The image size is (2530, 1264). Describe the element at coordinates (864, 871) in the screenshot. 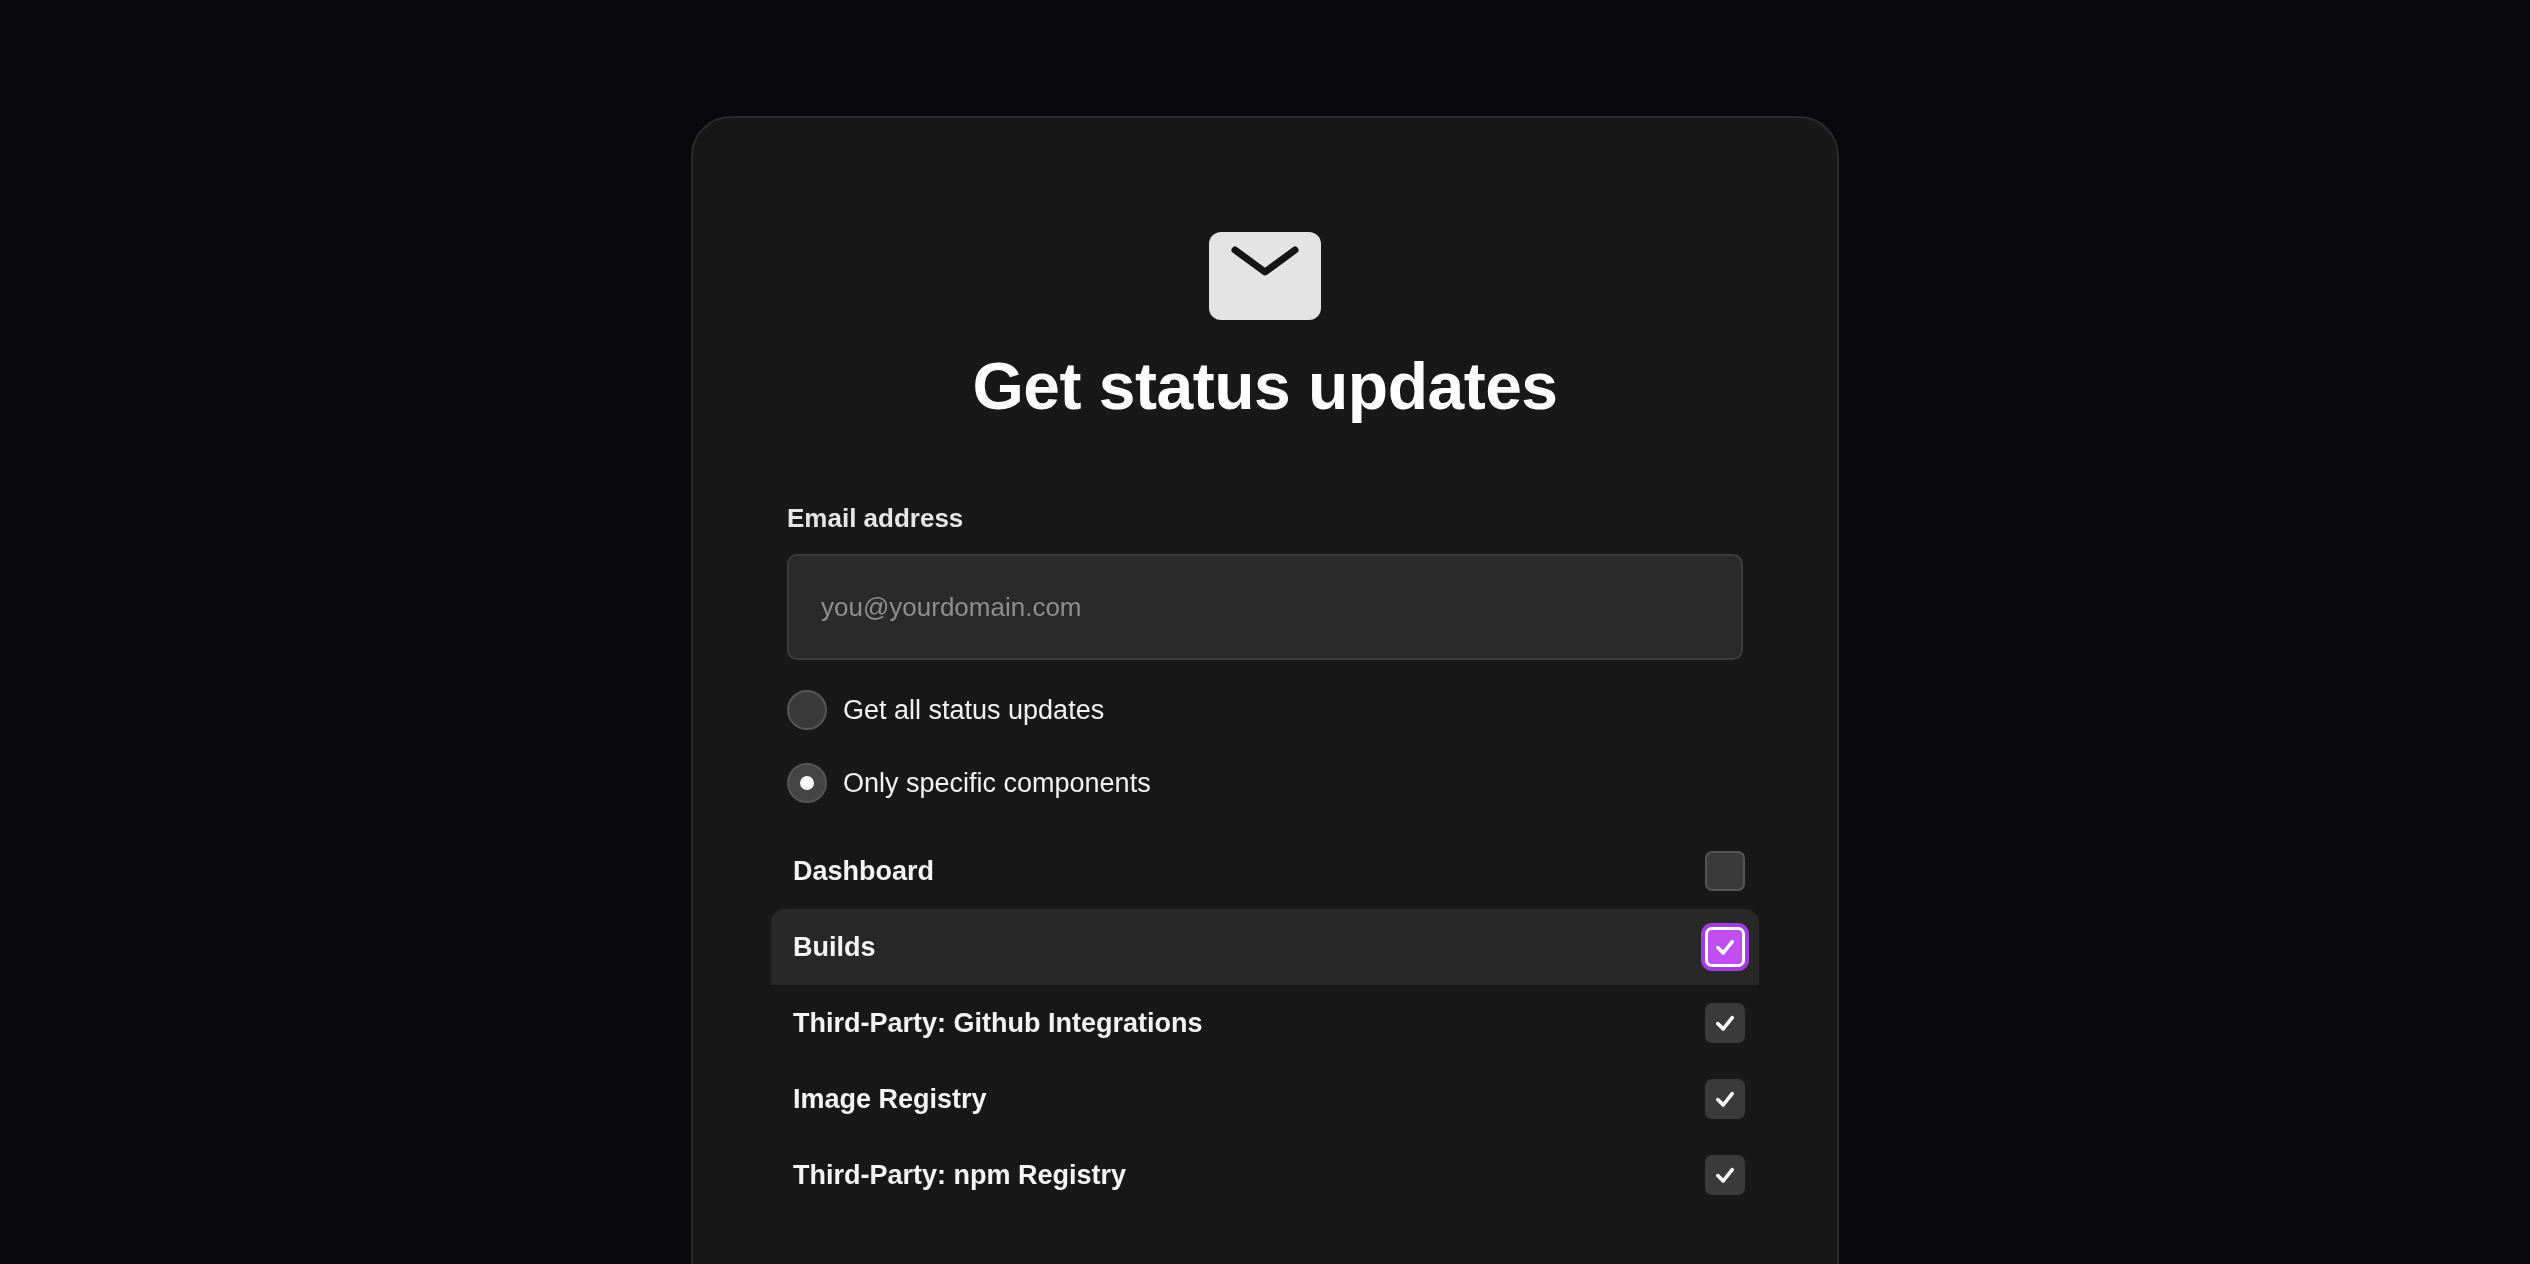

I see `component-name: Dashboard` at that location.